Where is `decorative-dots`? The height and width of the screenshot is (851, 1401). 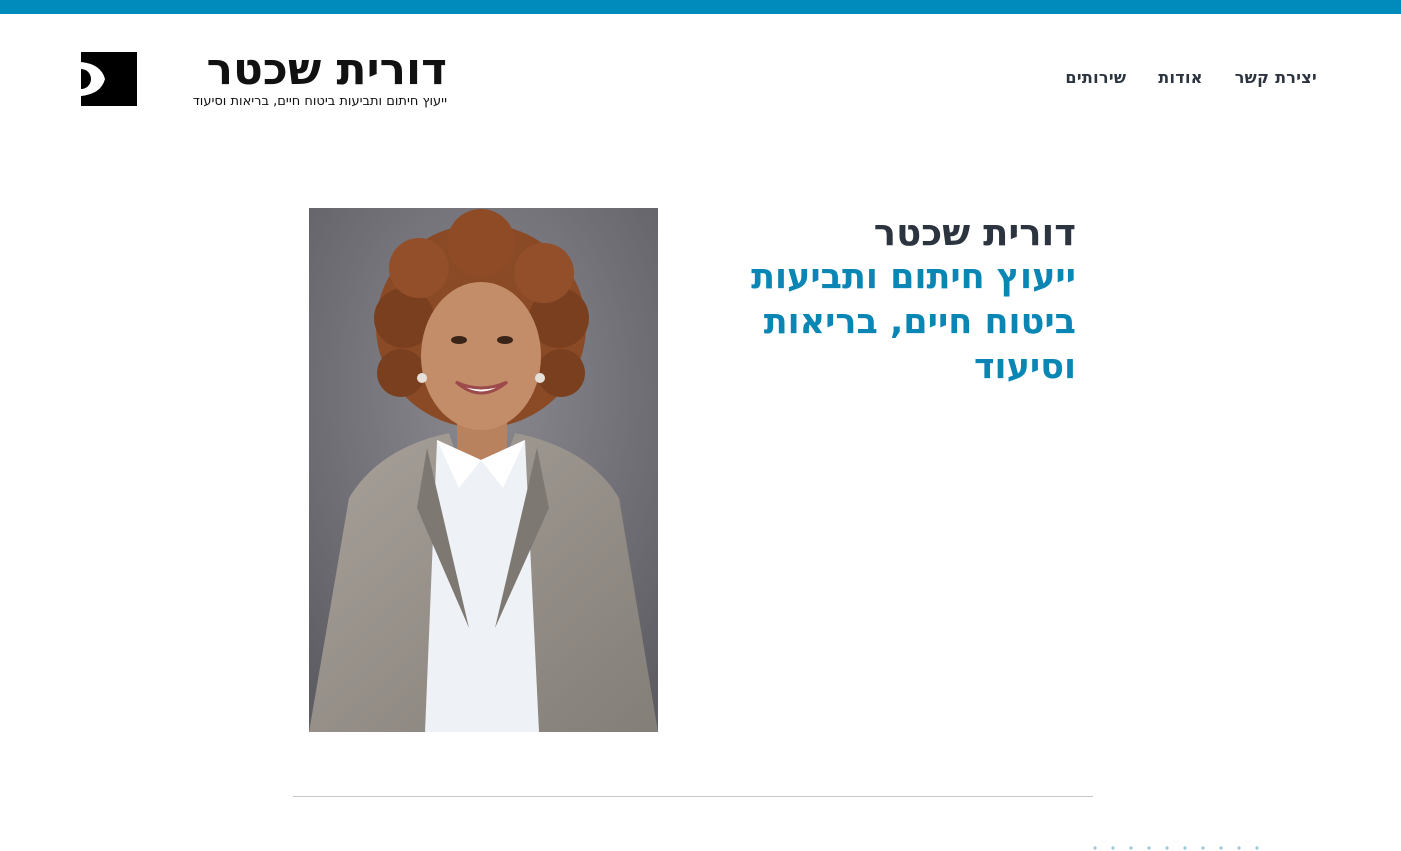
decorative-dots is located at coordinates (1176, 848).